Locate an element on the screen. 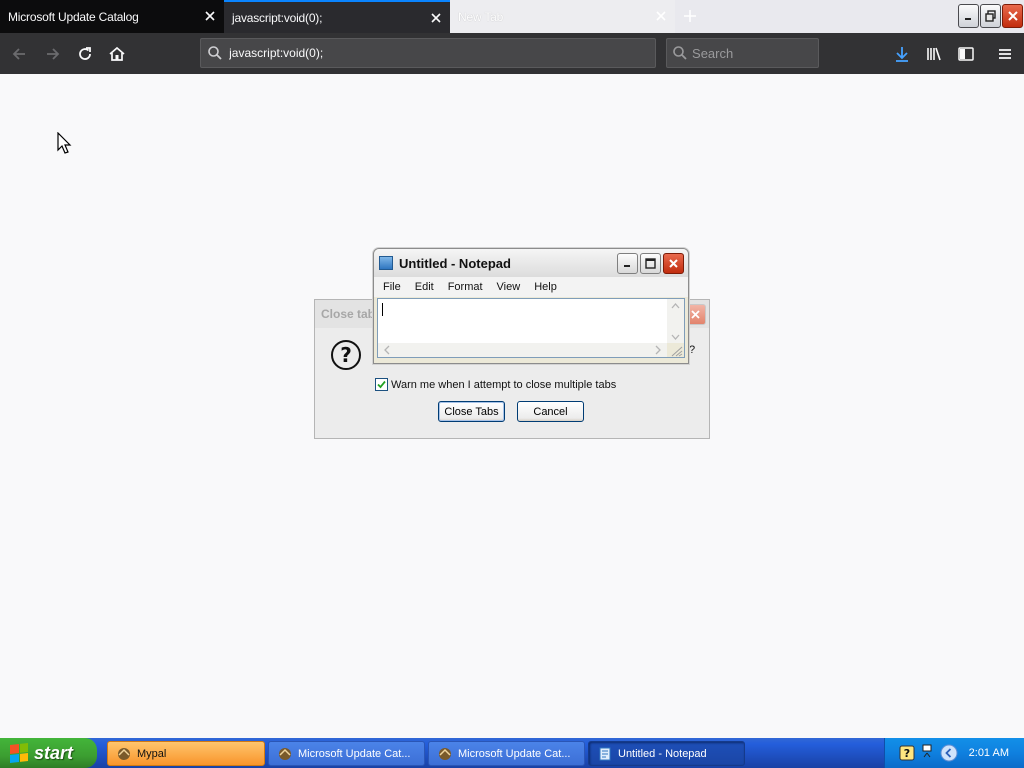 The height and width of the screenshot is (768, 1024). url-input is located at coordinates (442, 53).